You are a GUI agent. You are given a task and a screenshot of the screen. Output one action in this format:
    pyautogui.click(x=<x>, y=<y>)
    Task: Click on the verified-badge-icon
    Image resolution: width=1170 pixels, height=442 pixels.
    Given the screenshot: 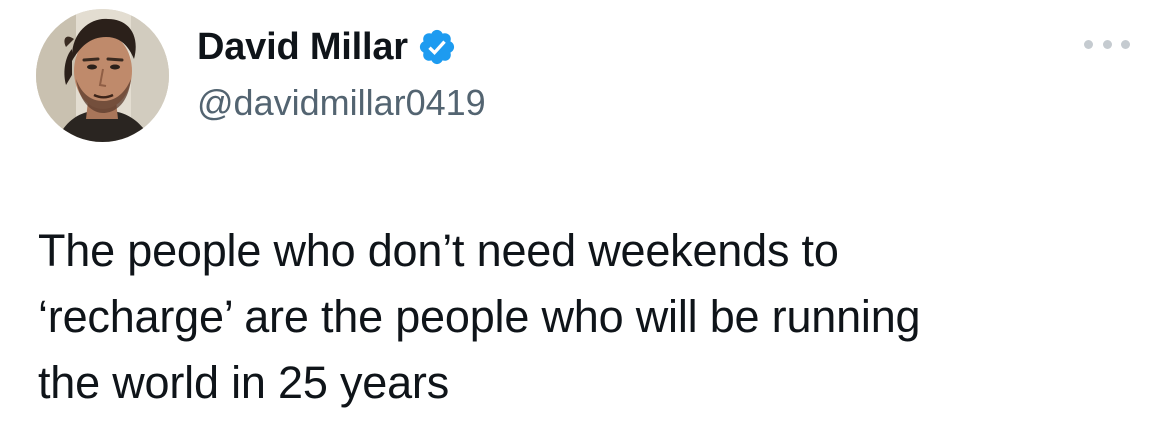 What is the action you would take?
    pyautogui.click(x=437, y=47)
    